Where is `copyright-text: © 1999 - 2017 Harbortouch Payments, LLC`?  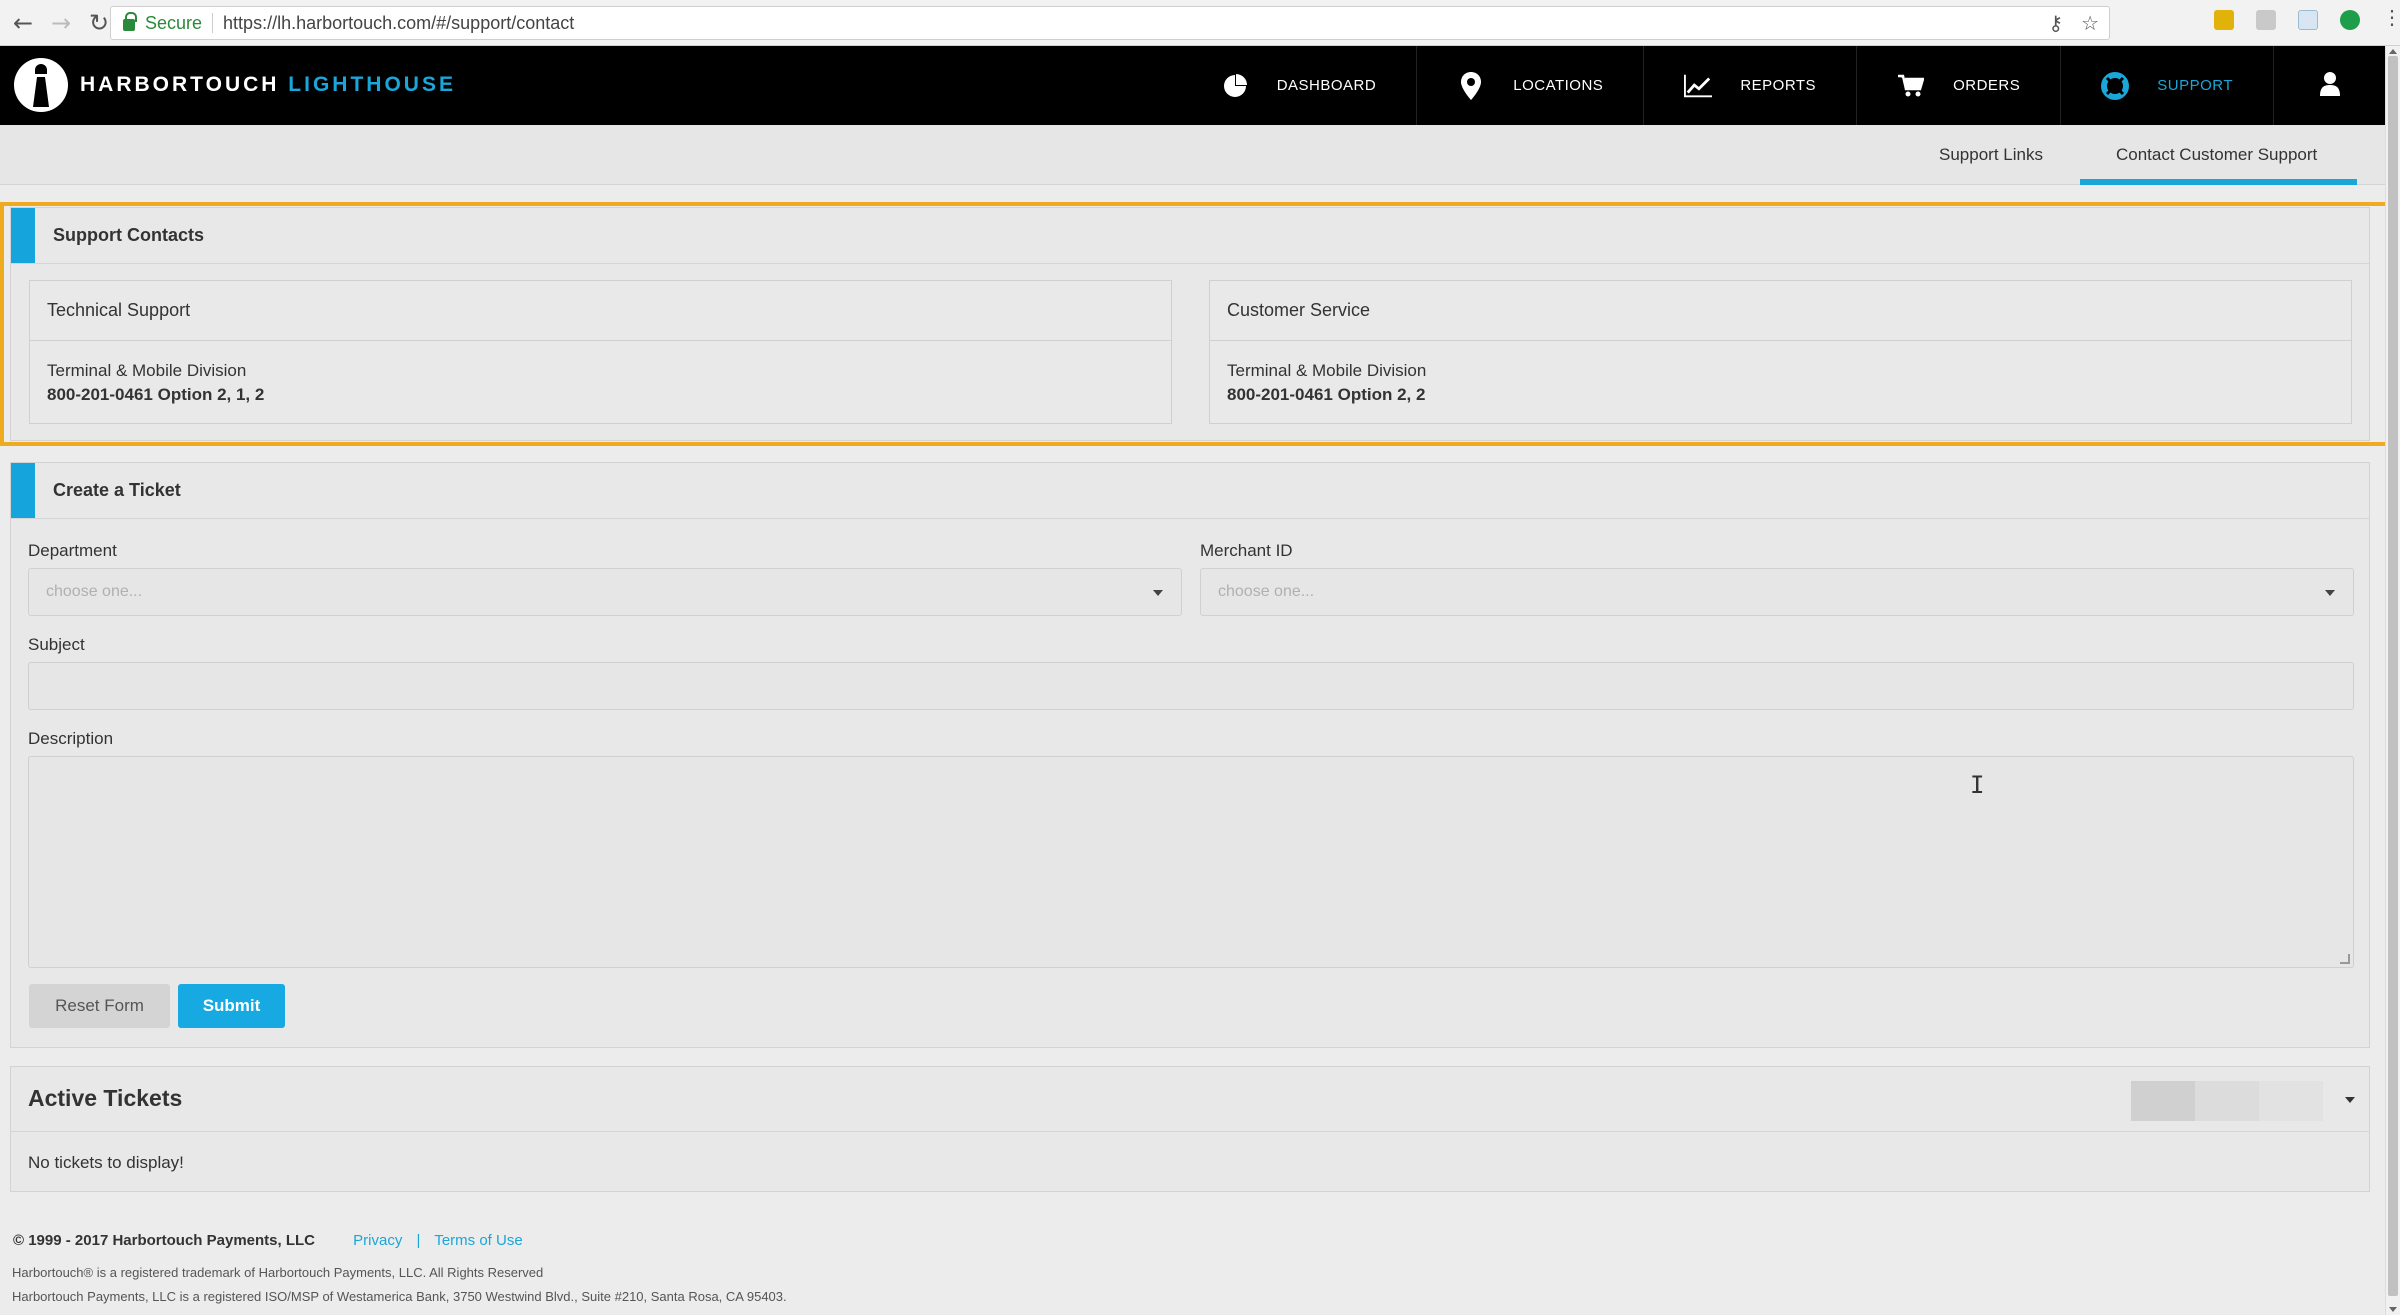 copyright-text: © 1999 - 2017 Harbortouch Payments, LLC is located at coordinates (164, 1240).